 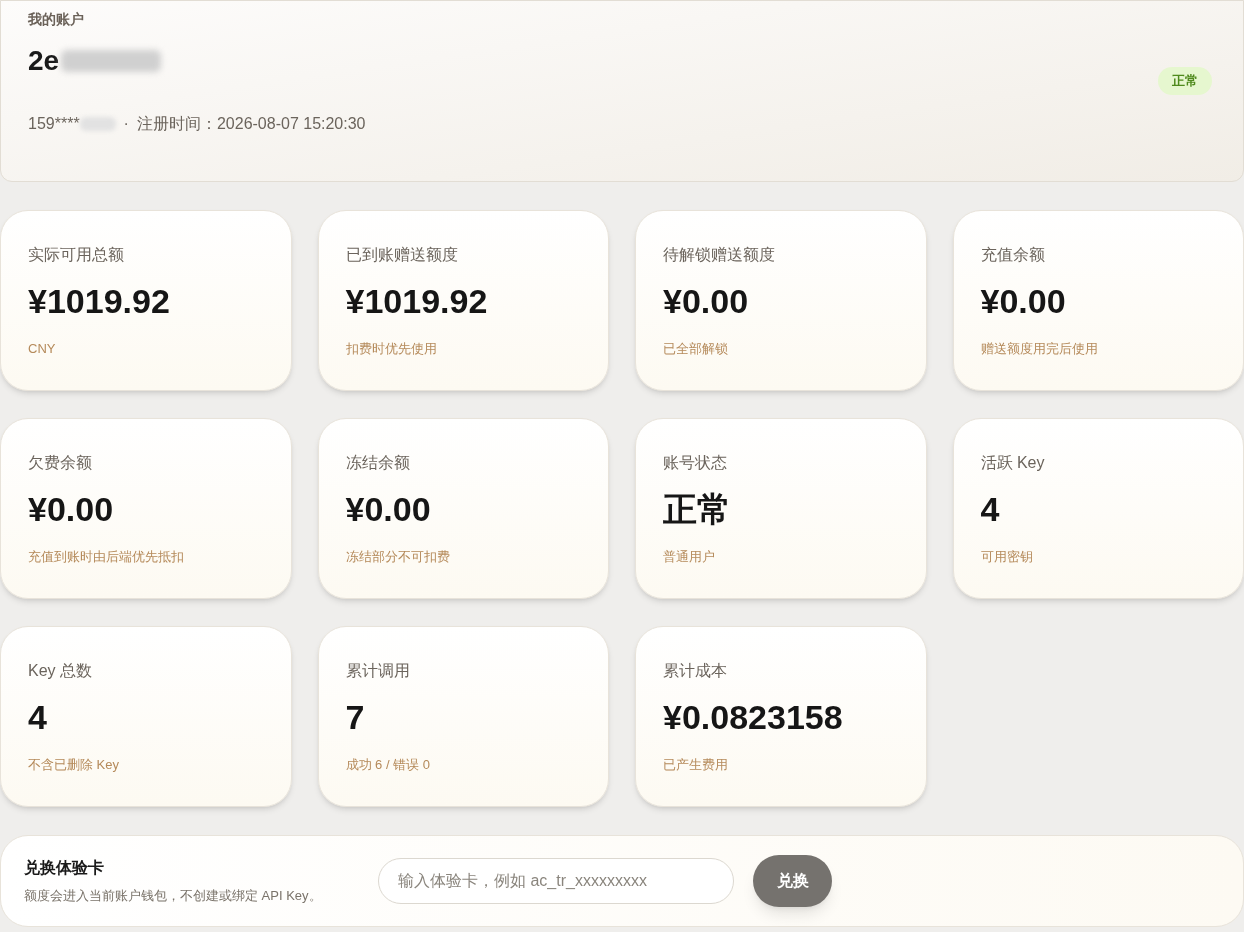 What do you see at coordinates (1185, 81) in the screenshot?
I see `status-badge: 正常` at bounding box center [1185, 81].